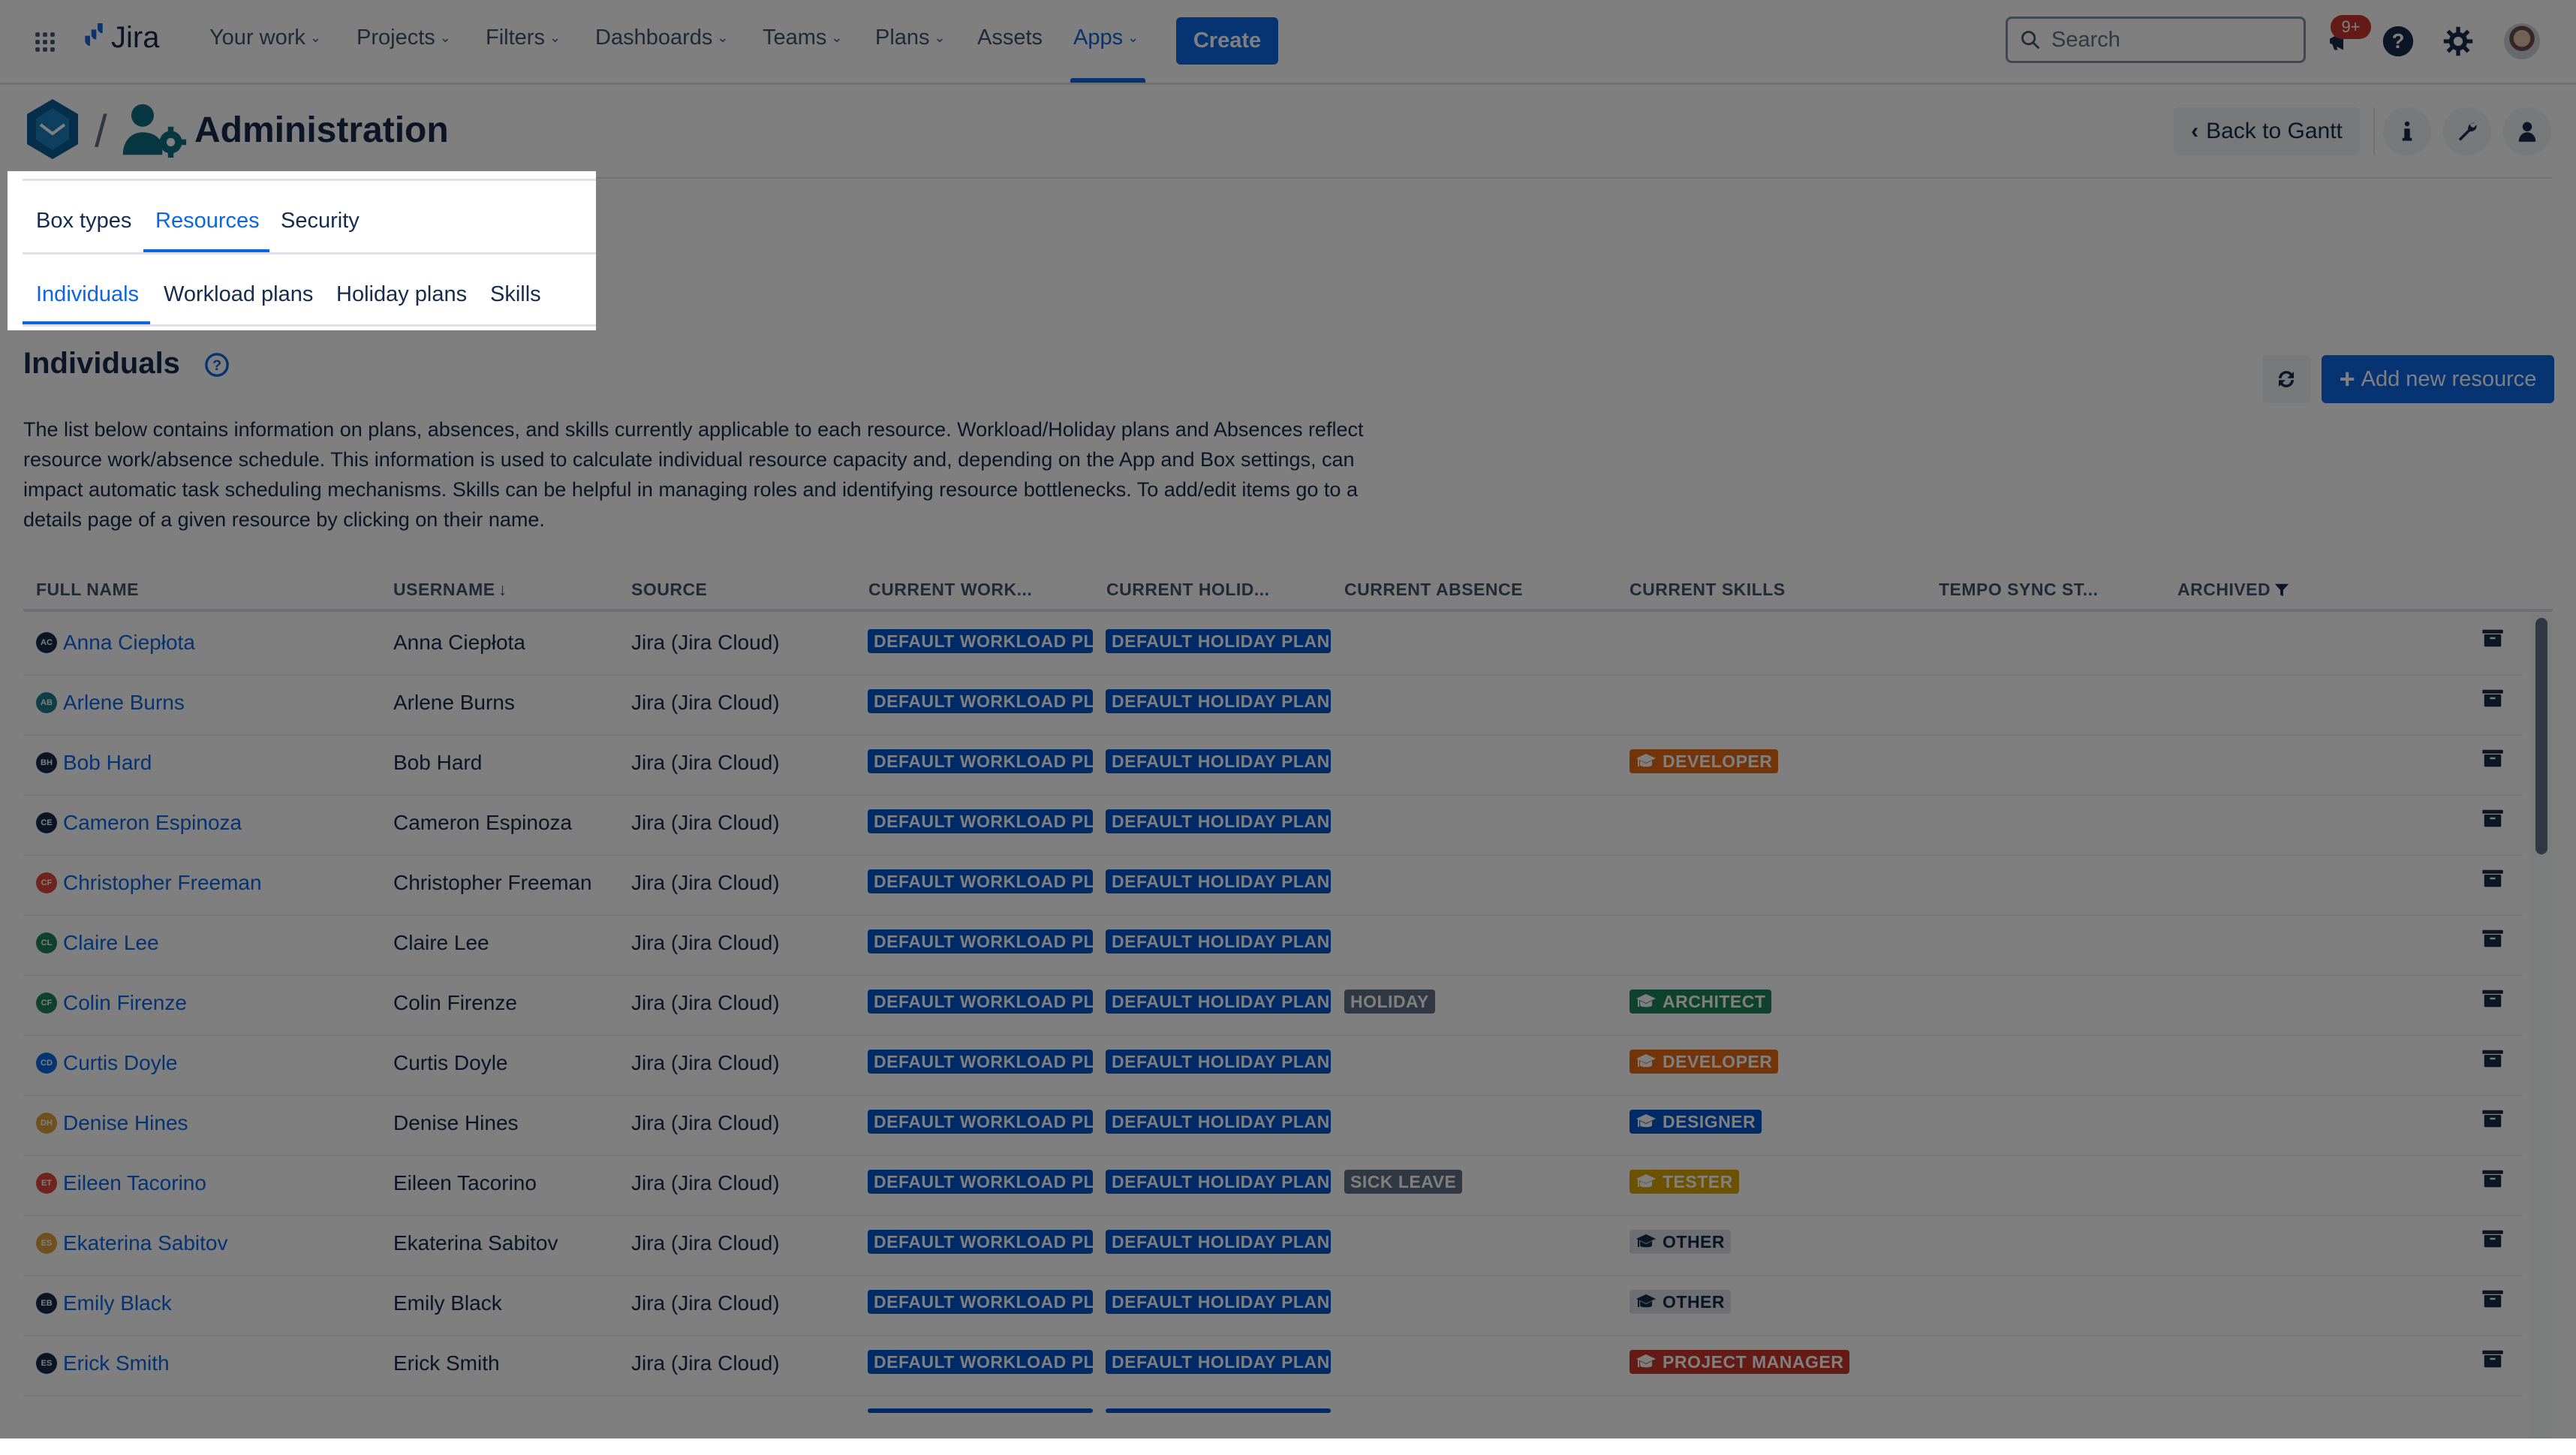 This screenshot has width=2576, height=1455. What do you see at coordinates (515, 294) in the screenshot?
I see `subtab-skills: Skills` at bounding box center [515, 294].